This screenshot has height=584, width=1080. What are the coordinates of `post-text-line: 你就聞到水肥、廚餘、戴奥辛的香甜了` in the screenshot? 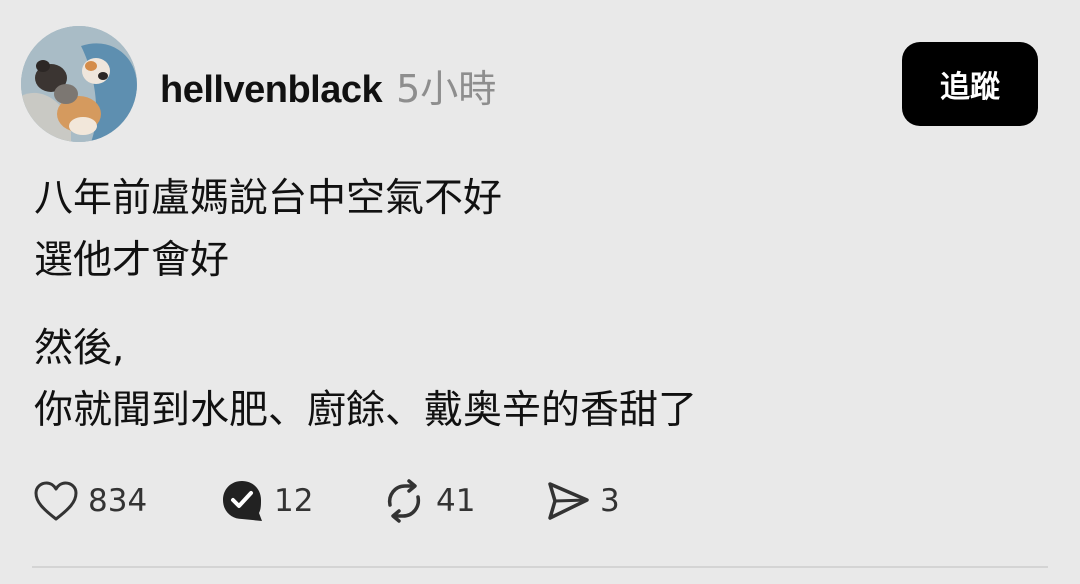 It's located at (366, 410).